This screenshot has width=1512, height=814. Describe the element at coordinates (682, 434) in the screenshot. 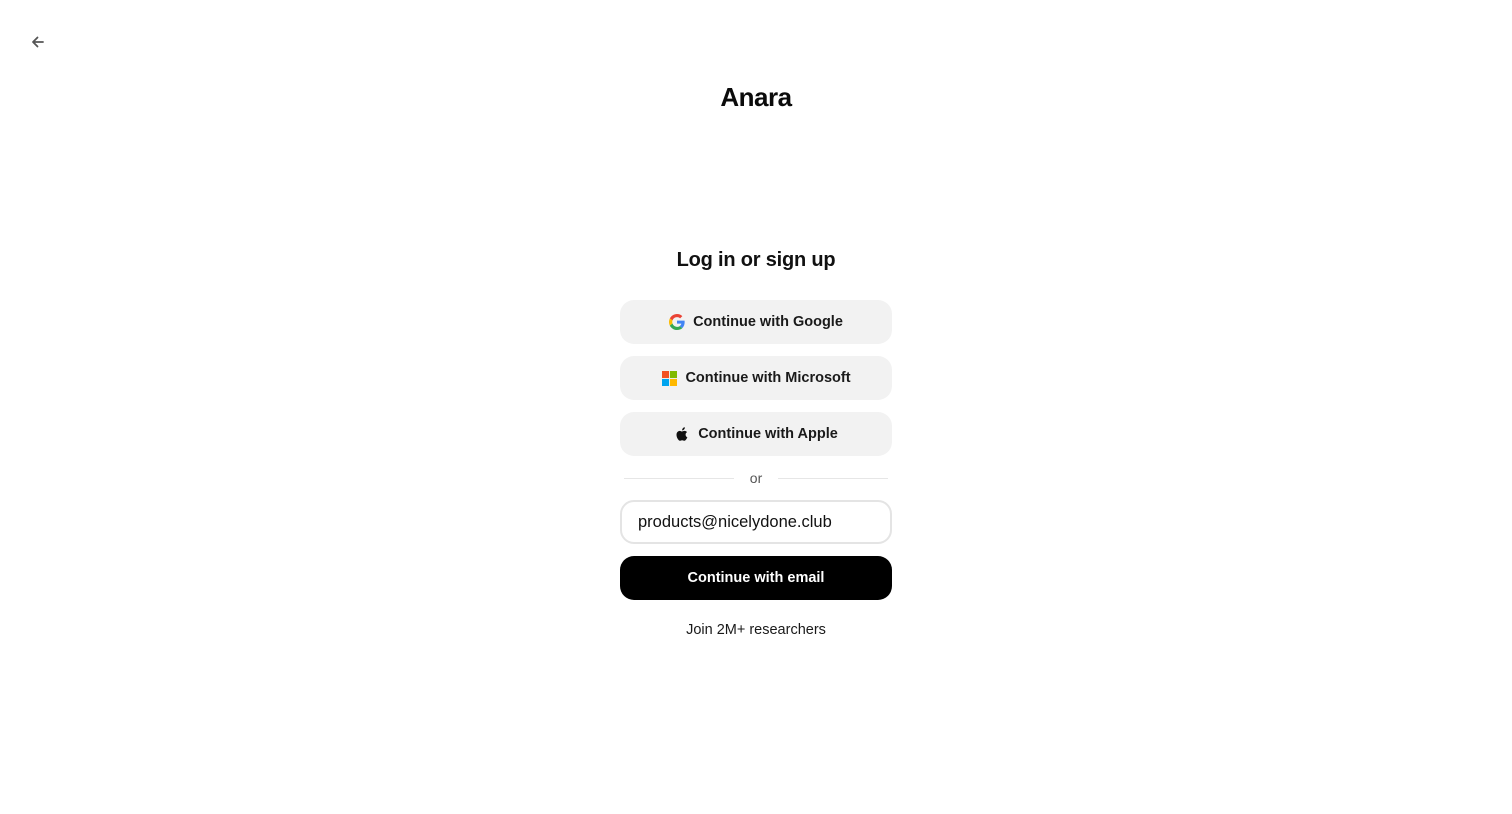

I see `apple-icon` at that location.